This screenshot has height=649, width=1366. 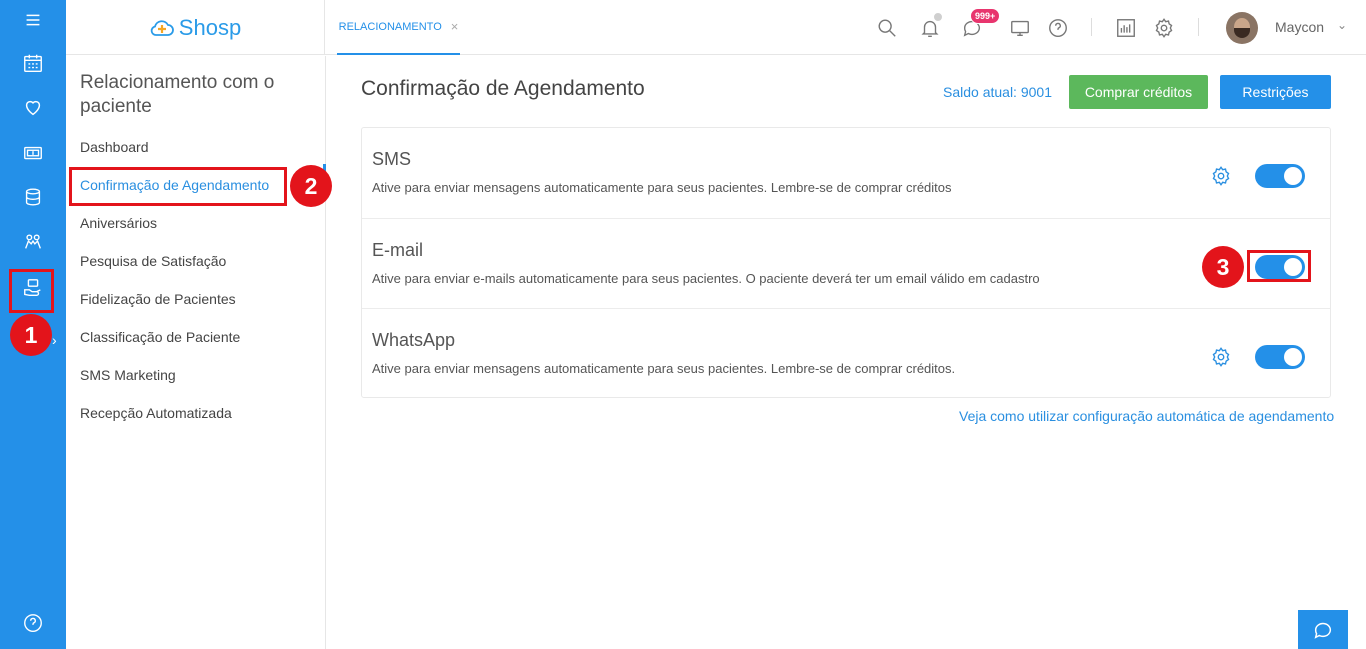 I want to click on sidebar-title: Relacionamento com o paciente, so click(x=177, y=94).